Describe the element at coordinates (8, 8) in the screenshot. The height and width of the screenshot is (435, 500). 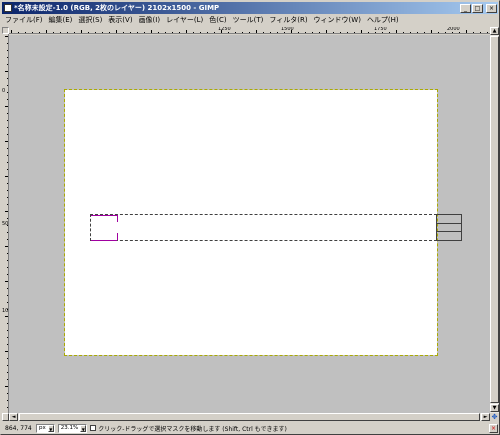
I see `app-icon` at that location.